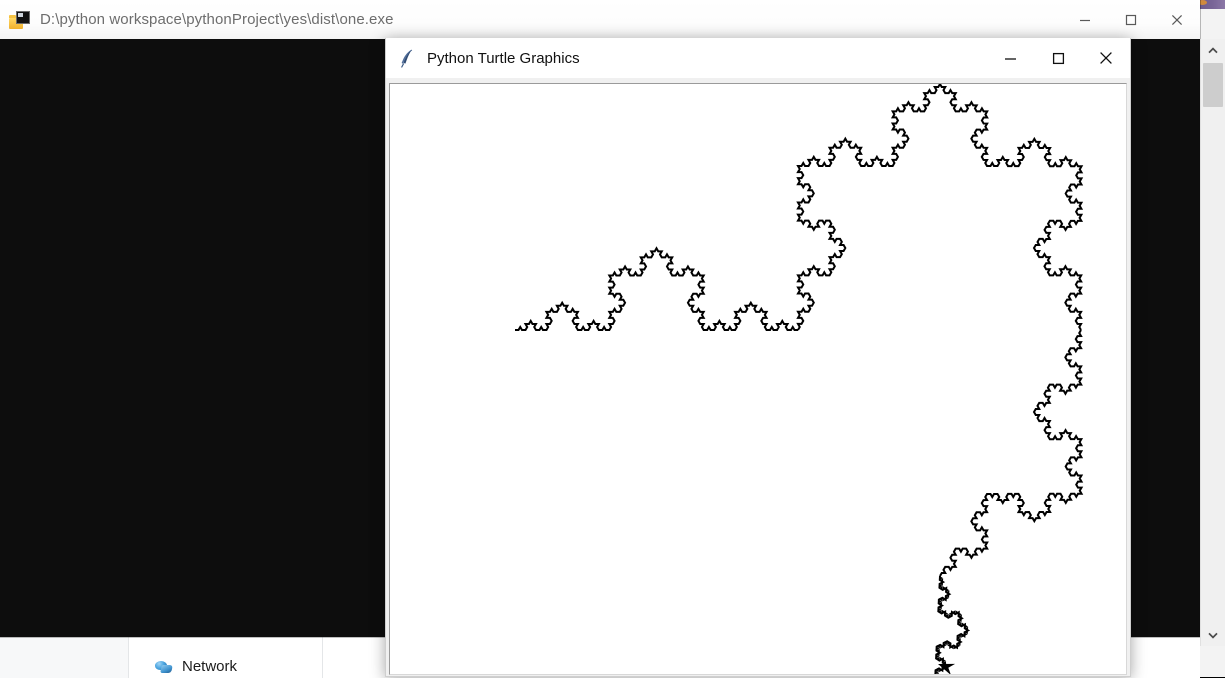 This screenshot has height=678, width=1225. Describe the element at coordinates (1213, 635) in the screenshot. I see `scroll-down-arrow-icon` at that location.